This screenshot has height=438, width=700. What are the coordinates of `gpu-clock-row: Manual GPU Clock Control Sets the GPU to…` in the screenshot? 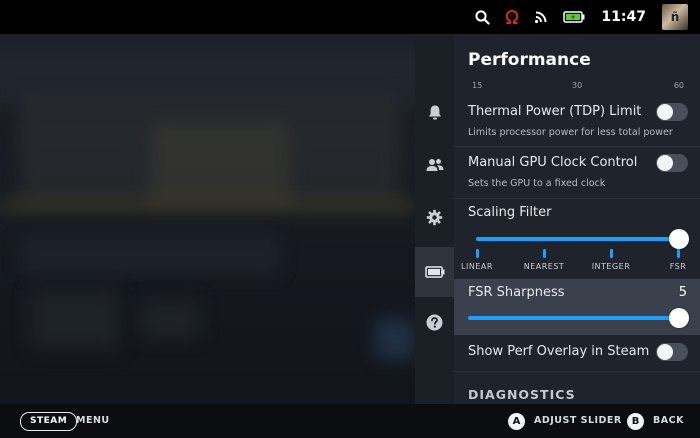 It's located at (577, 172).